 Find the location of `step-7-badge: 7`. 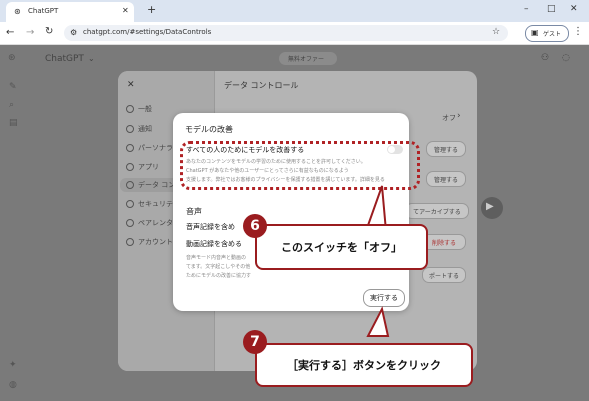

step-7-badge: 7 is located at coordinates (255, 342).